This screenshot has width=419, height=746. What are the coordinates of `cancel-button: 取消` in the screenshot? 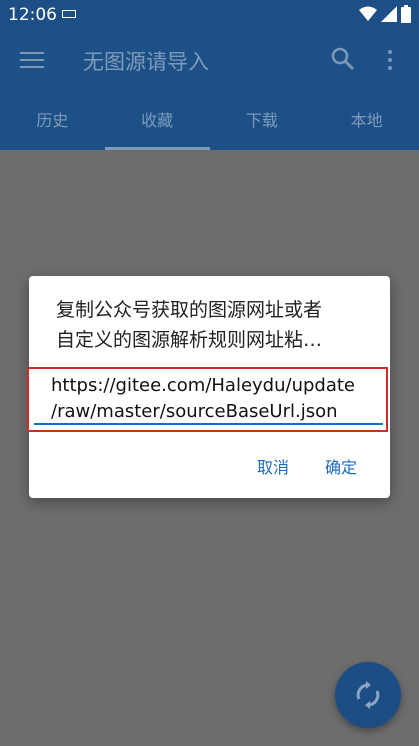 It's located at (273, 466).